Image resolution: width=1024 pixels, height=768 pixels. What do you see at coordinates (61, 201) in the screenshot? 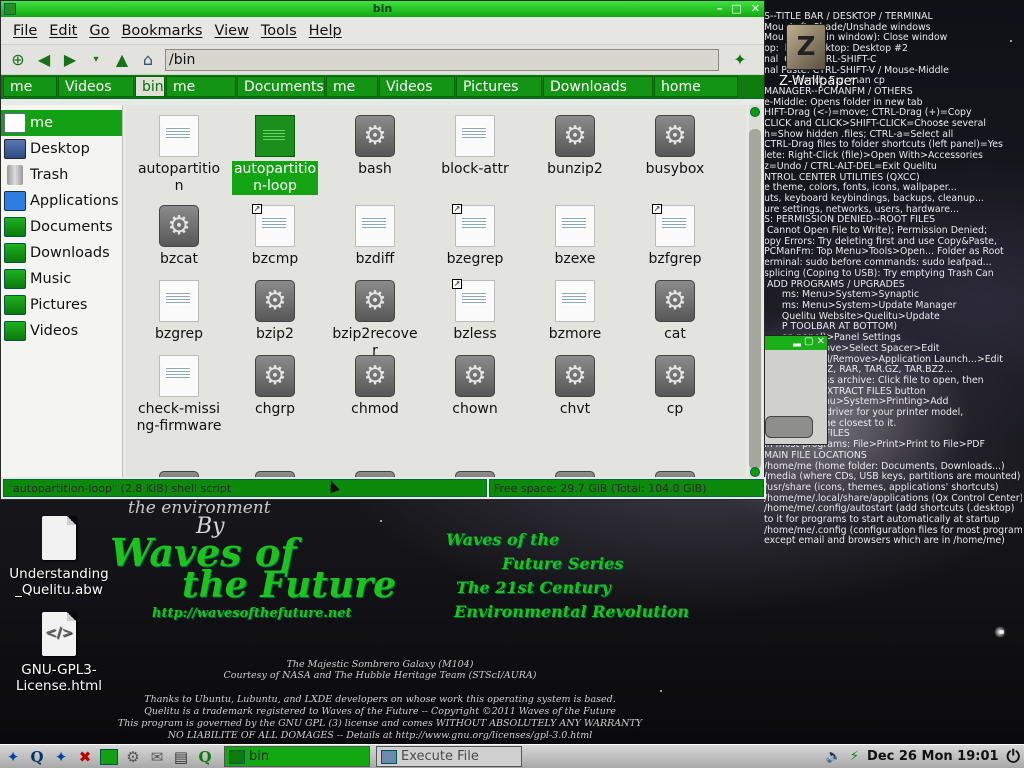
I see `sidebar-item-applications: Applications` at bounding box center [61, 201].